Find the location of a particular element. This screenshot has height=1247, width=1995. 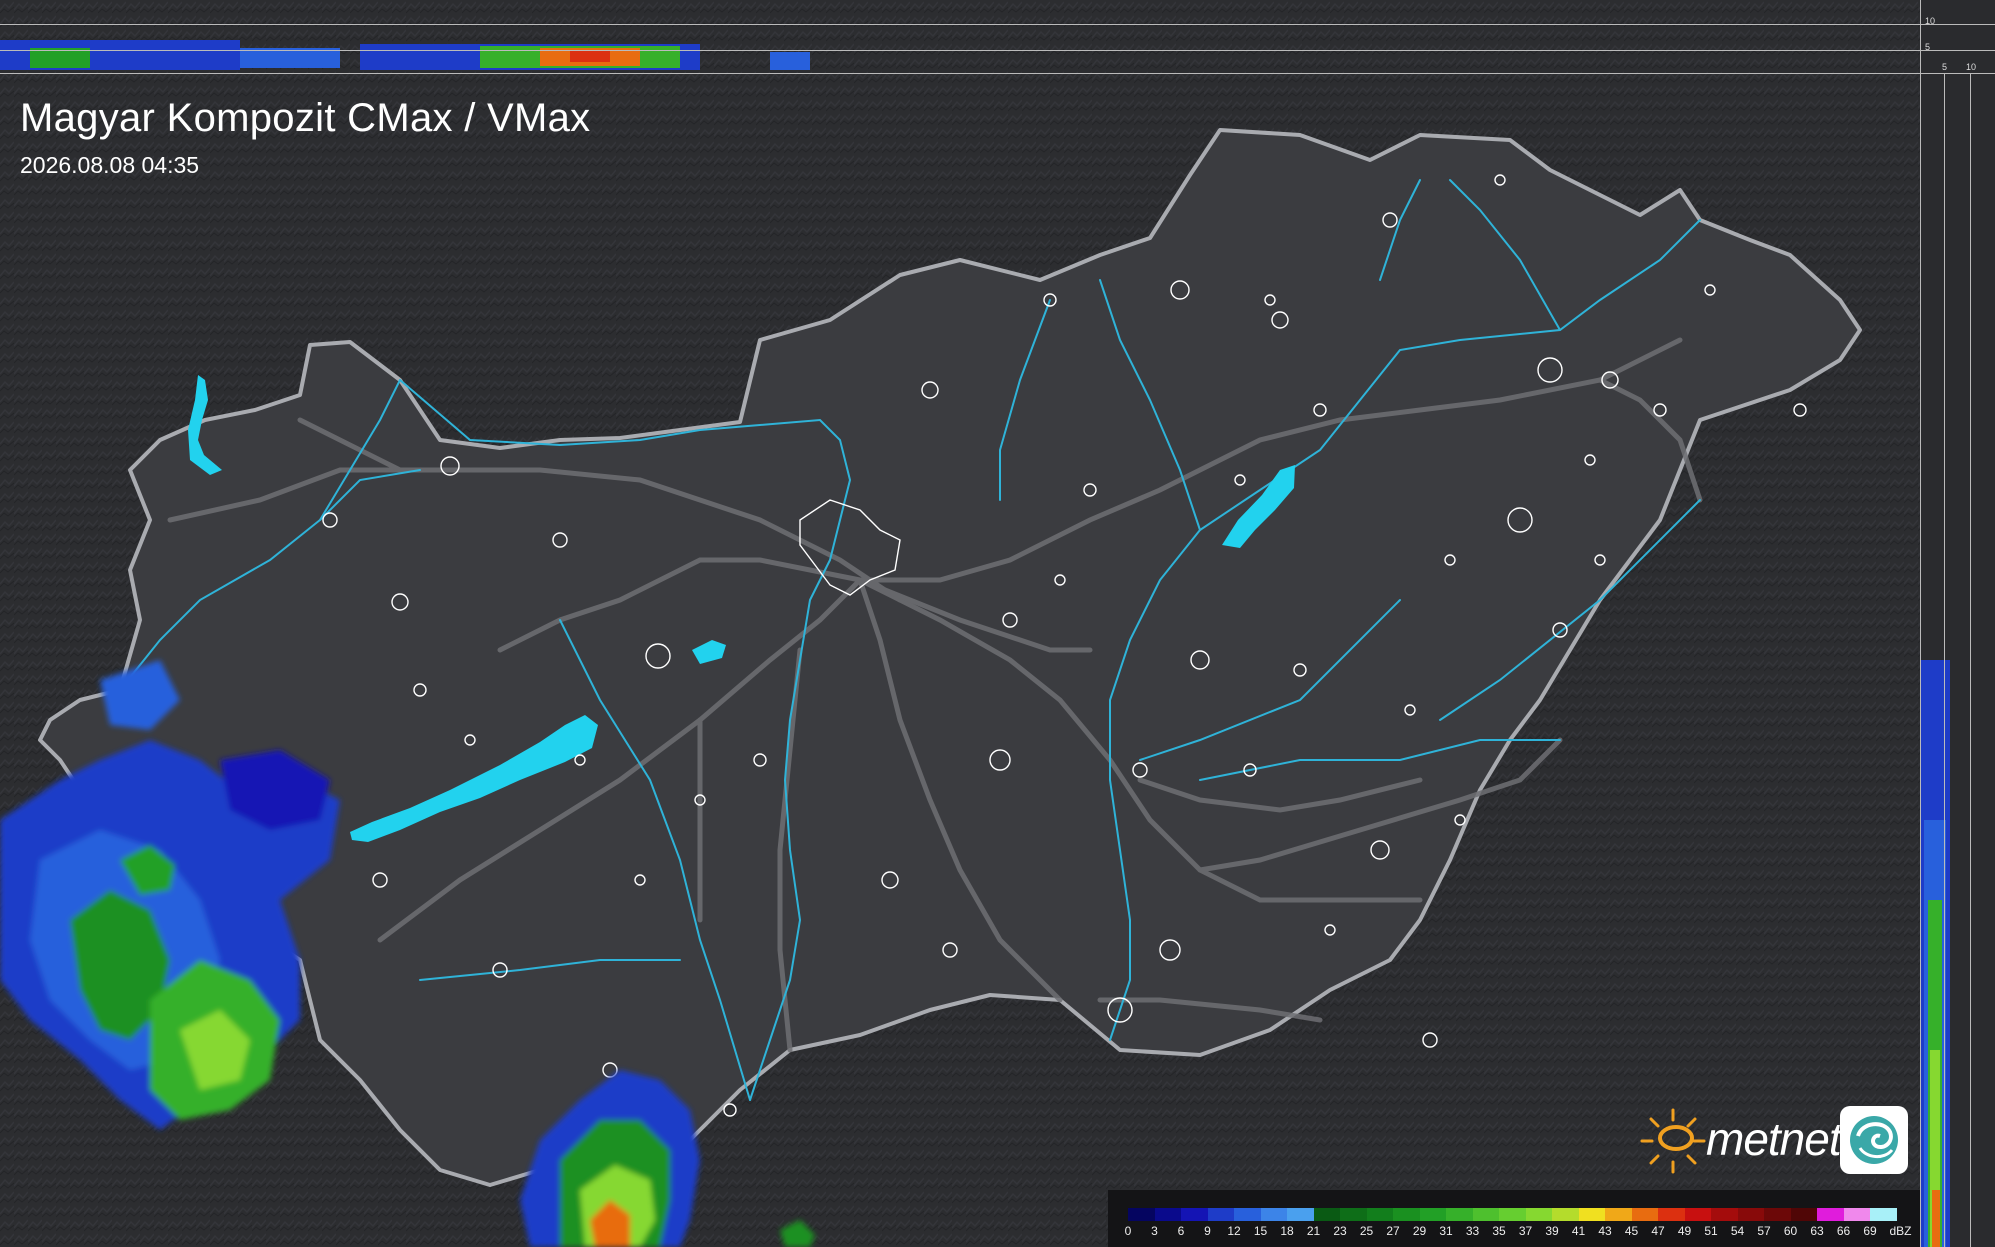

legend-label: 18 is located at coordinates (1287, 1231).